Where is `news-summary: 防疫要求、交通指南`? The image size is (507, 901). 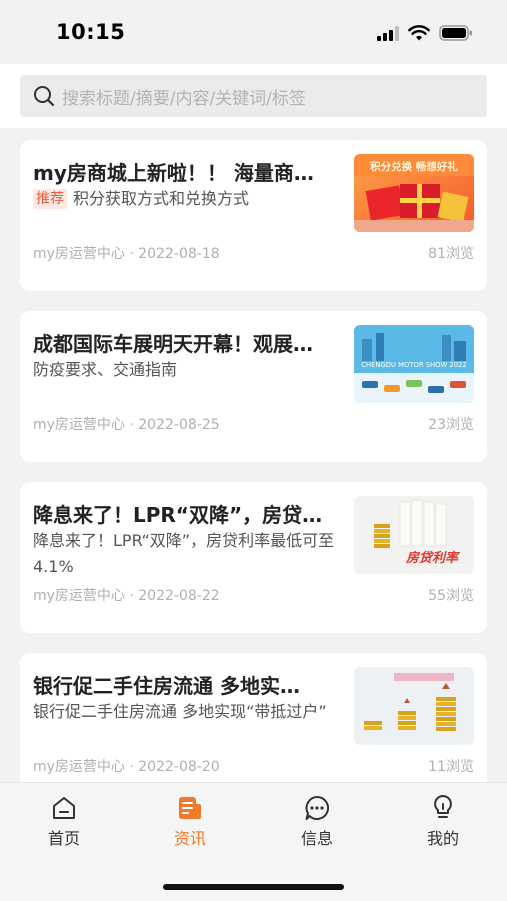
news-summary: 防疫要求、交通指南 is located at coordinates (105, 369).